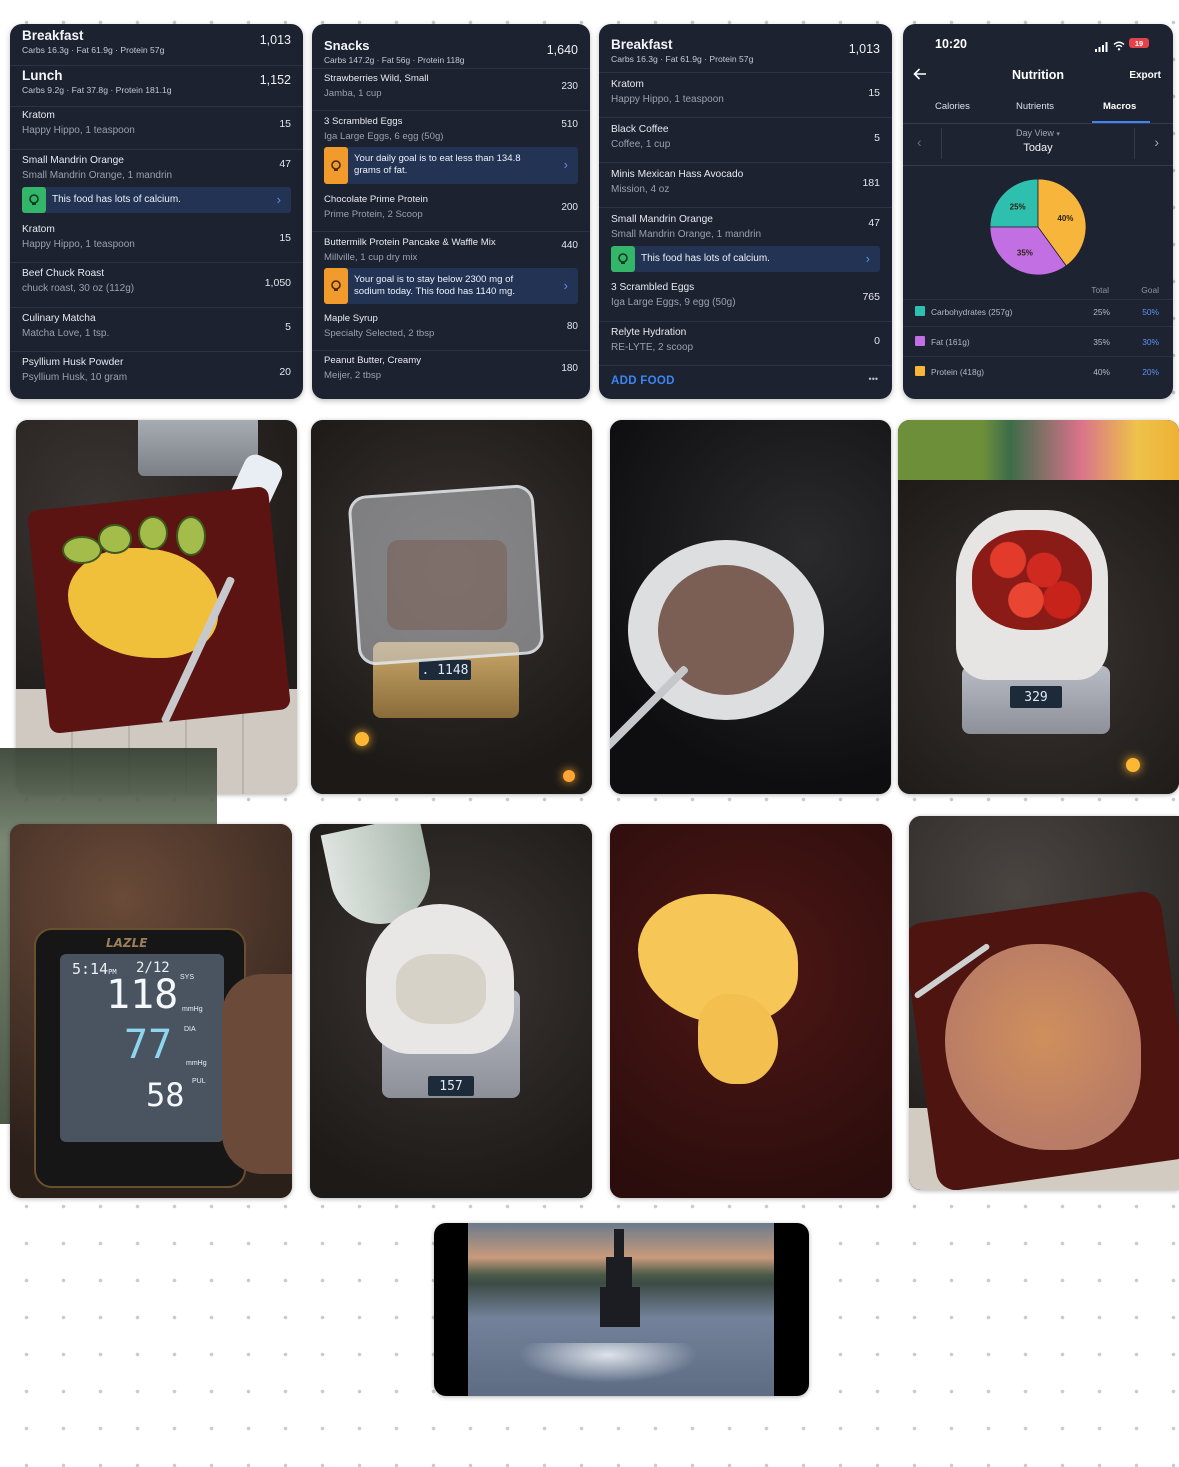 This screenshot has height=1467, width=1179. I want to click on day-view-selector: Day View ▾, so click(1038, 133).